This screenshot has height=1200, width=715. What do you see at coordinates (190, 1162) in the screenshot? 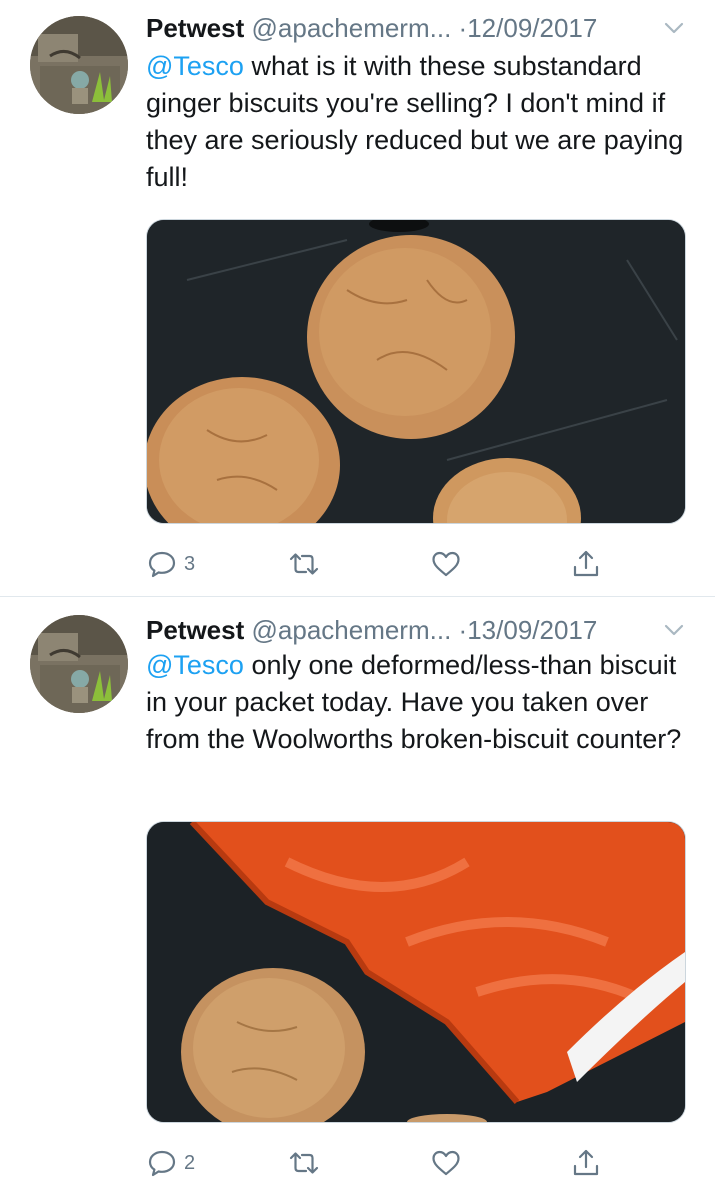
I see `reply-count: 2` at bounding box center [190, 1162].